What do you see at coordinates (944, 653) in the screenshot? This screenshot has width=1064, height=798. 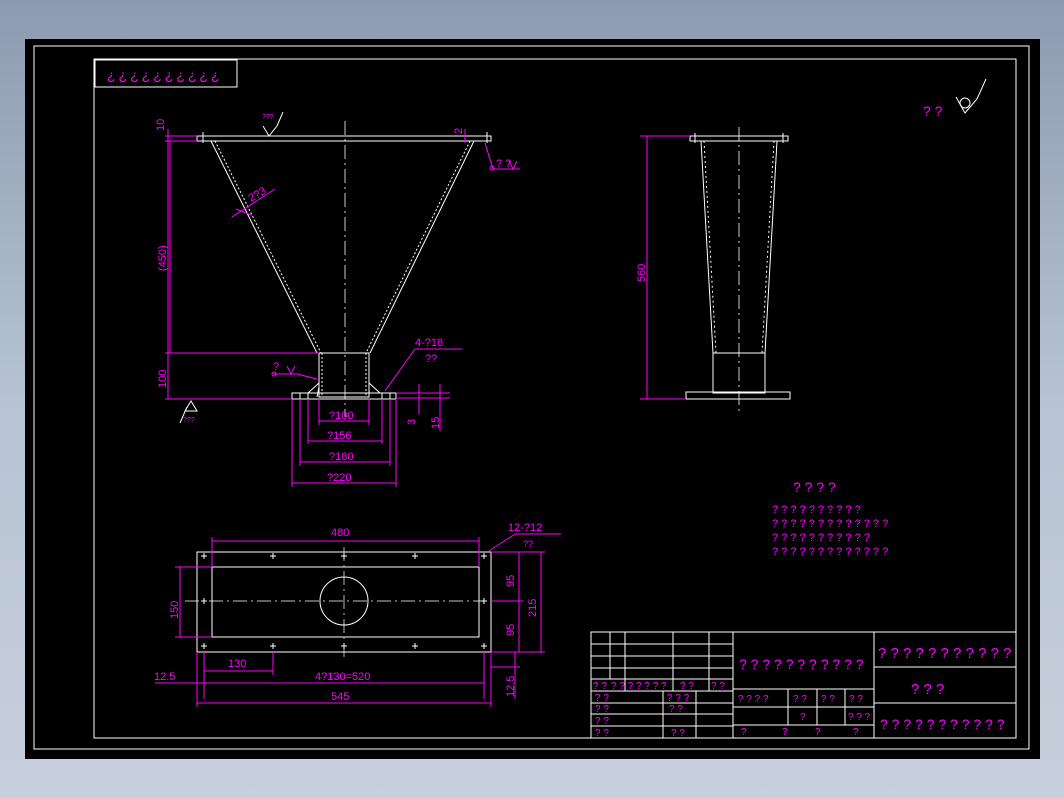 I see `company-name: ? ? ? ? ? ? ? ? ? ? ?` at bounding box center [944, 653].